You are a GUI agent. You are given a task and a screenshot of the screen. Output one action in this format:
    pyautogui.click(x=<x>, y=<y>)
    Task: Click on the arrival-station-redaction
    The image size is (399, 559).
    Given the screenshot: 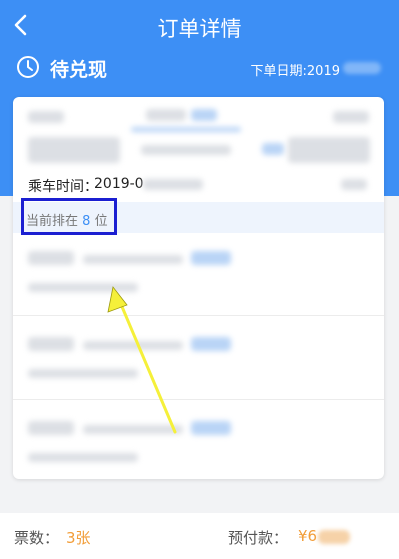 What is the action you would take?
    pyautogui.click(x=351, y=117)
    